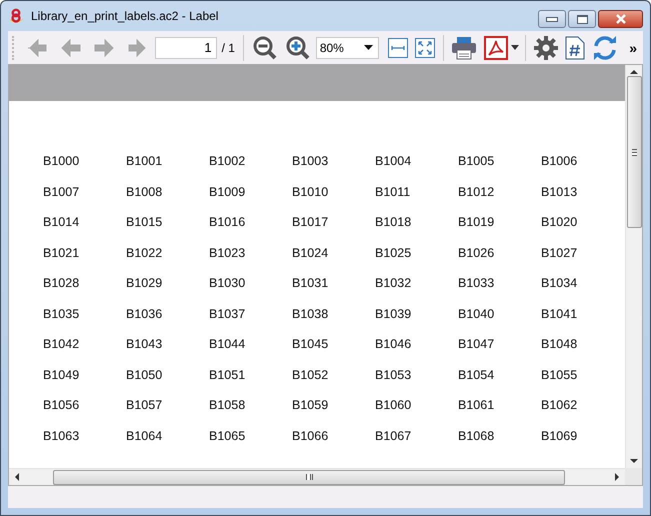 Image resolution: width=651 pixels, height=516 pixels. What do you see at coordinates (477, 405) in the screenshot?
I see `label-code: B1061` at bounding box center [477, 405].